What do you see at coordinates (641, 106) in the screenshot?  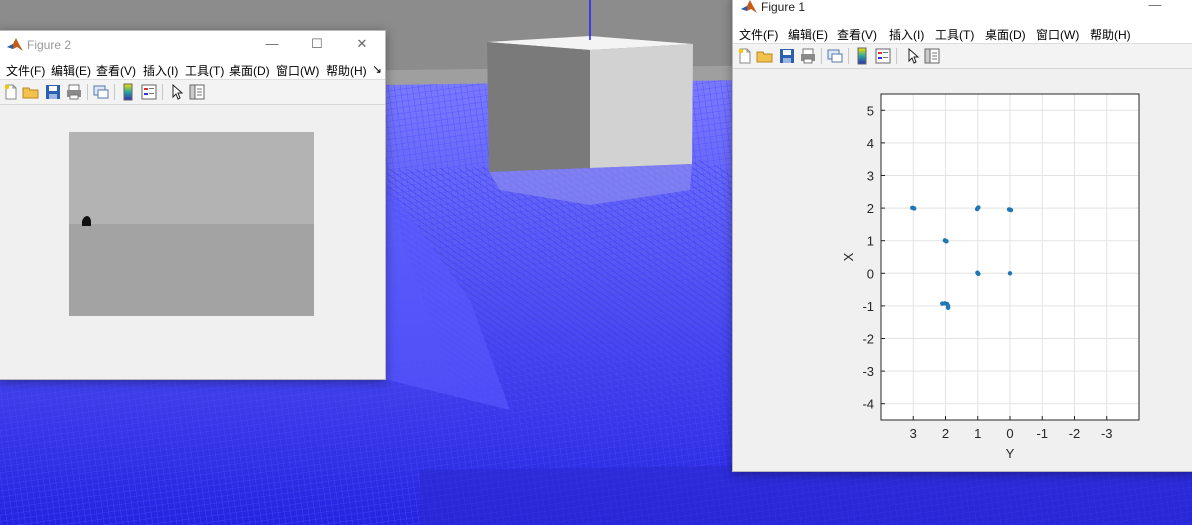 I see `cube-right-face` at bounding box center [641, 106].